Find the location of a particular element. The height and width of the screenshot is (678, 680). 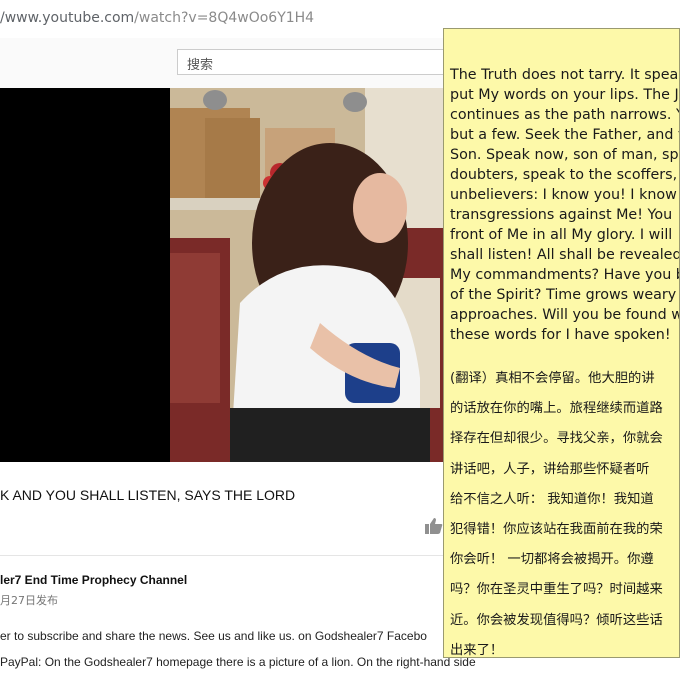

search-input: 搜索 is located at coordinates (311, 62).